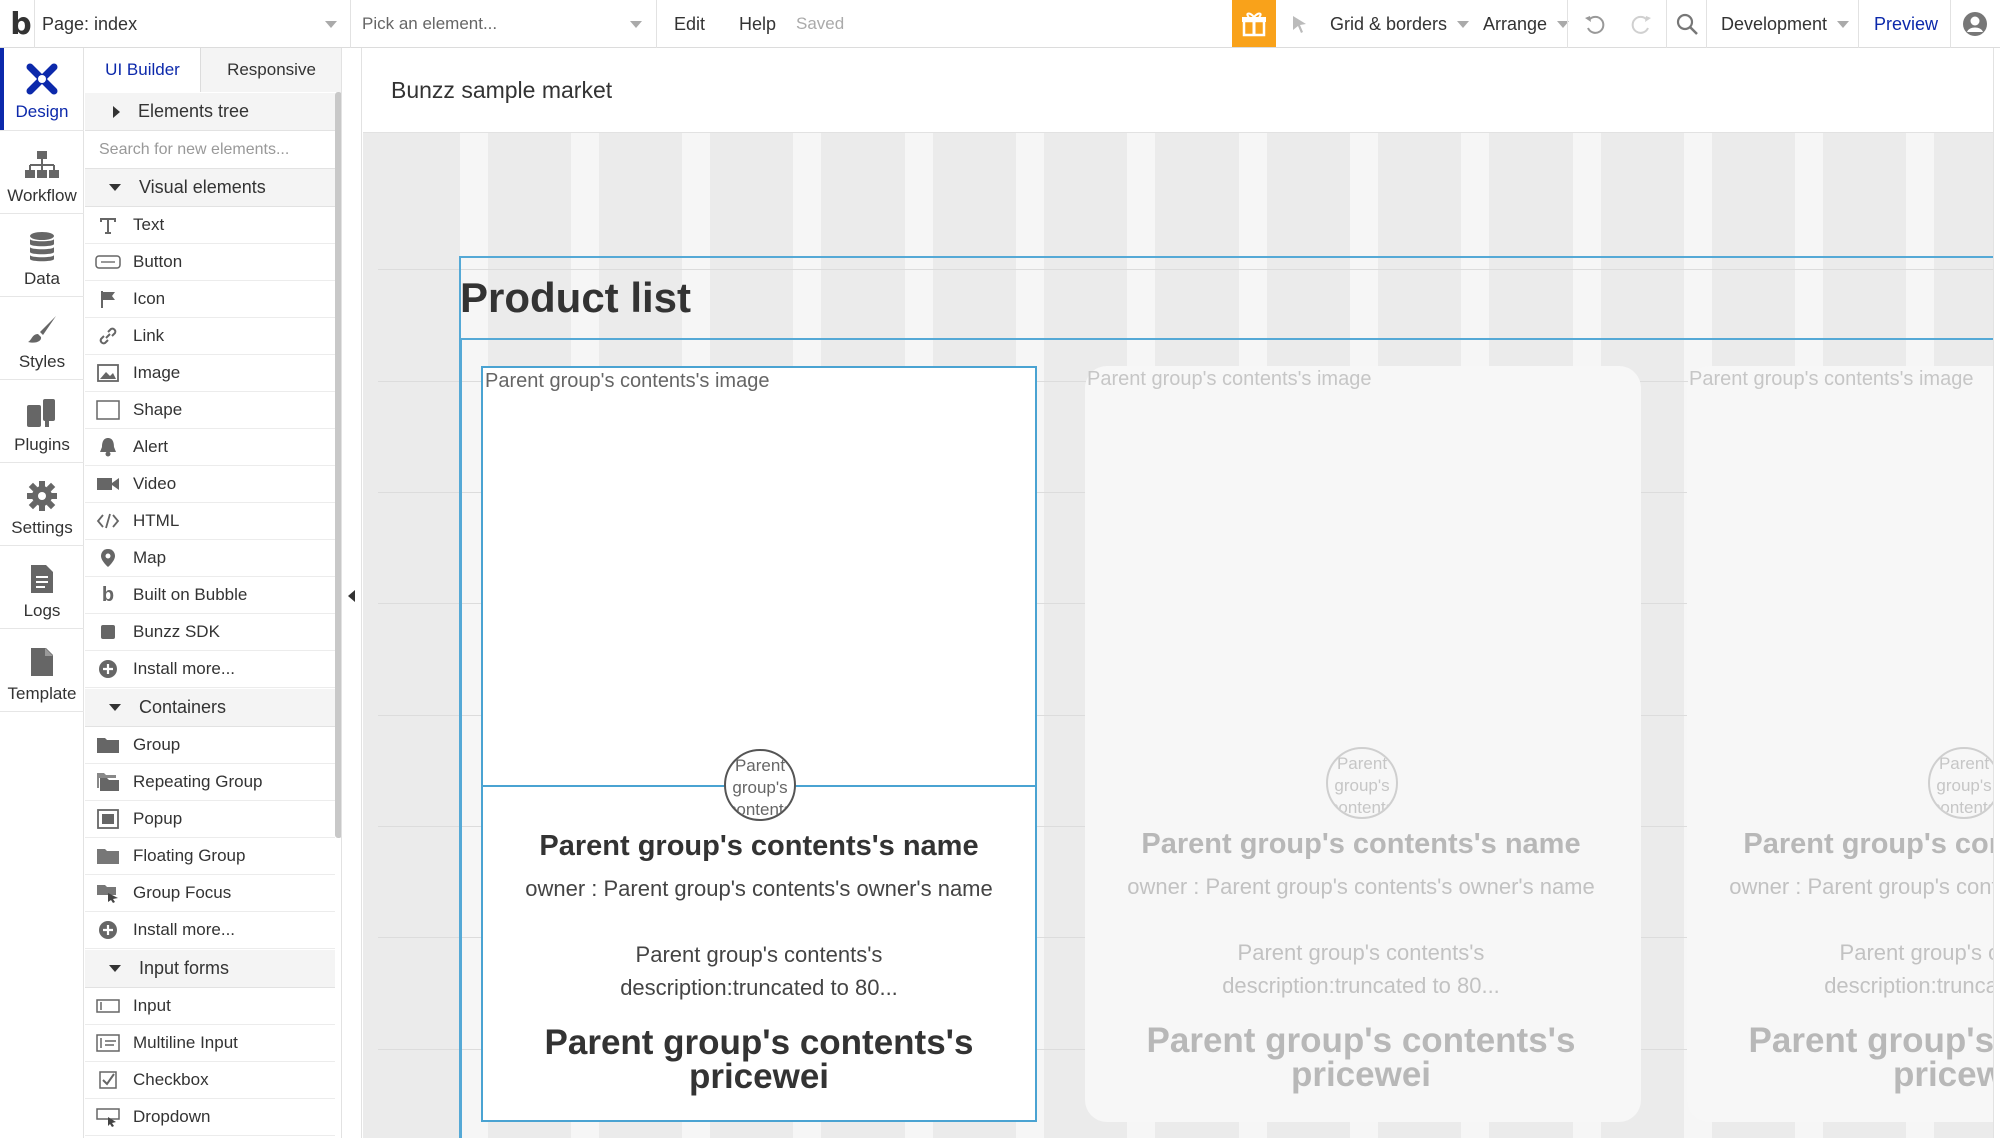 This screenshot has width=2000, height=1138. Describe the element at coordinates (1996, 593) in the screenshot. I see `canvas-scrollbar` at that location.